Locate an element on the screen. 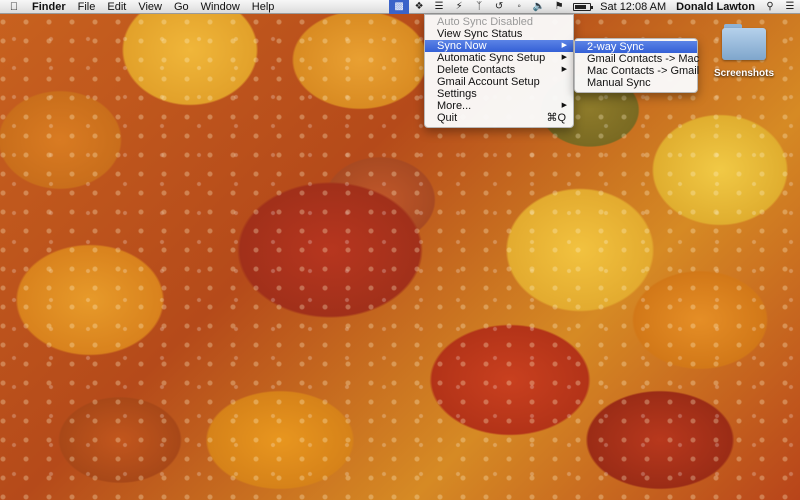  menu-item-delete-contacts: Delete Contacts ▶ is located at coordinates (499, 70).